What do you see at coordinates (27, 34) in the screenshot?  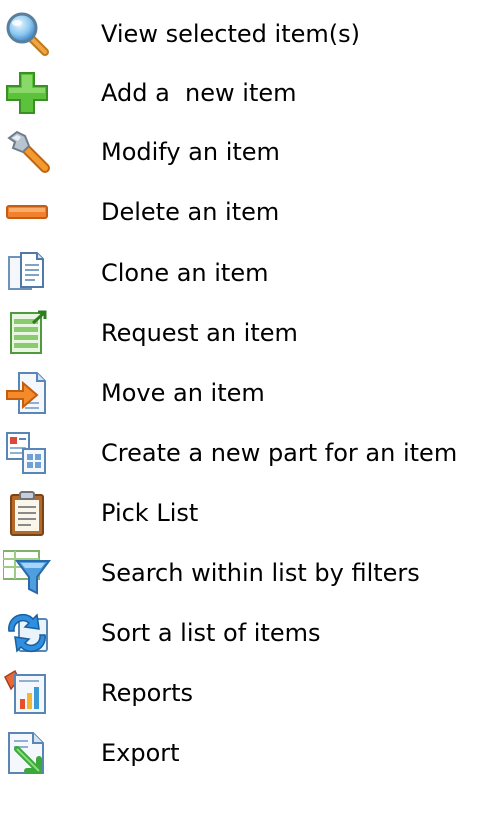 I see `magnifier-icon` at bounding box center [27, 34].